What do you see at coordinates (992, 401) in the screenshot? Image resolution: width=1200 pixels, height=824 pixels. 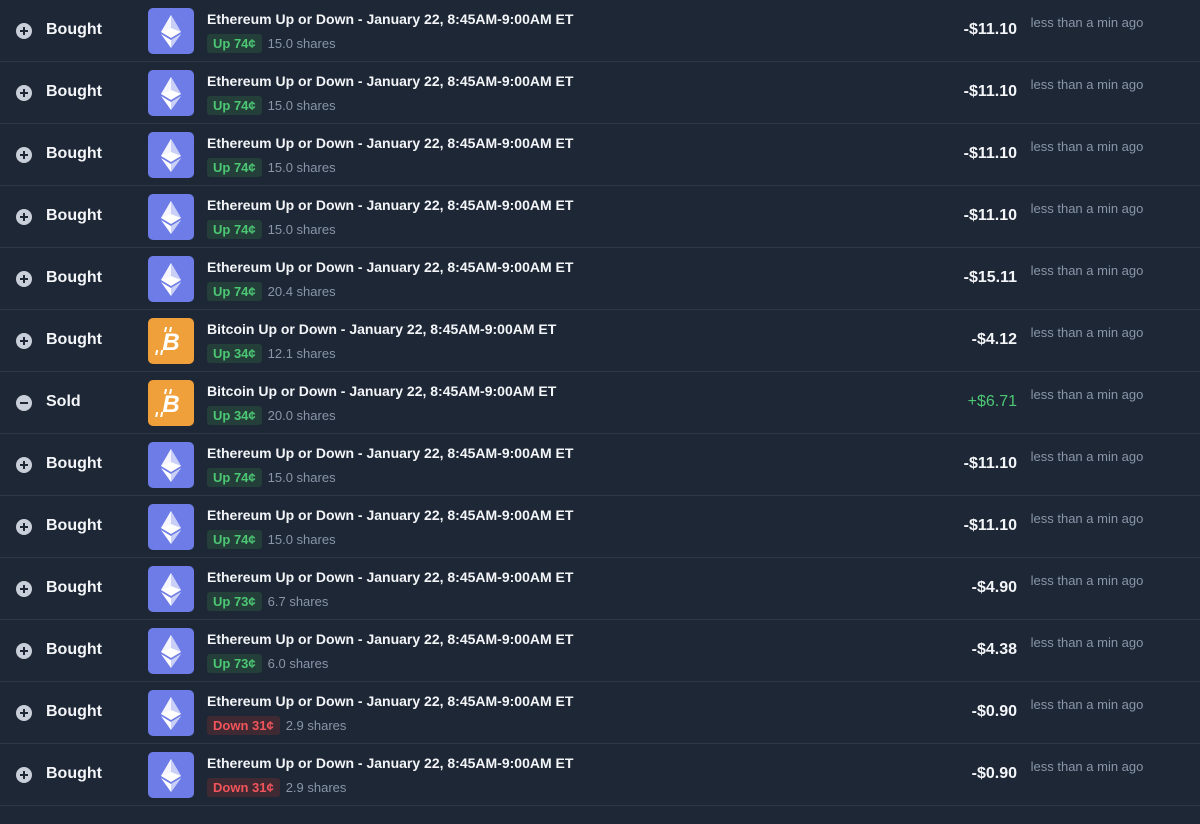 I see `amount-value: +$6.71` at bounding box center [992, 401].